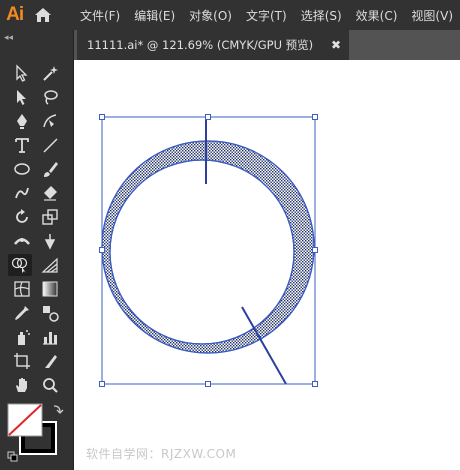  Describe the element at coordinates (50, 169) in the screenshot. I see `paintbrush-tool-icon` at that location.